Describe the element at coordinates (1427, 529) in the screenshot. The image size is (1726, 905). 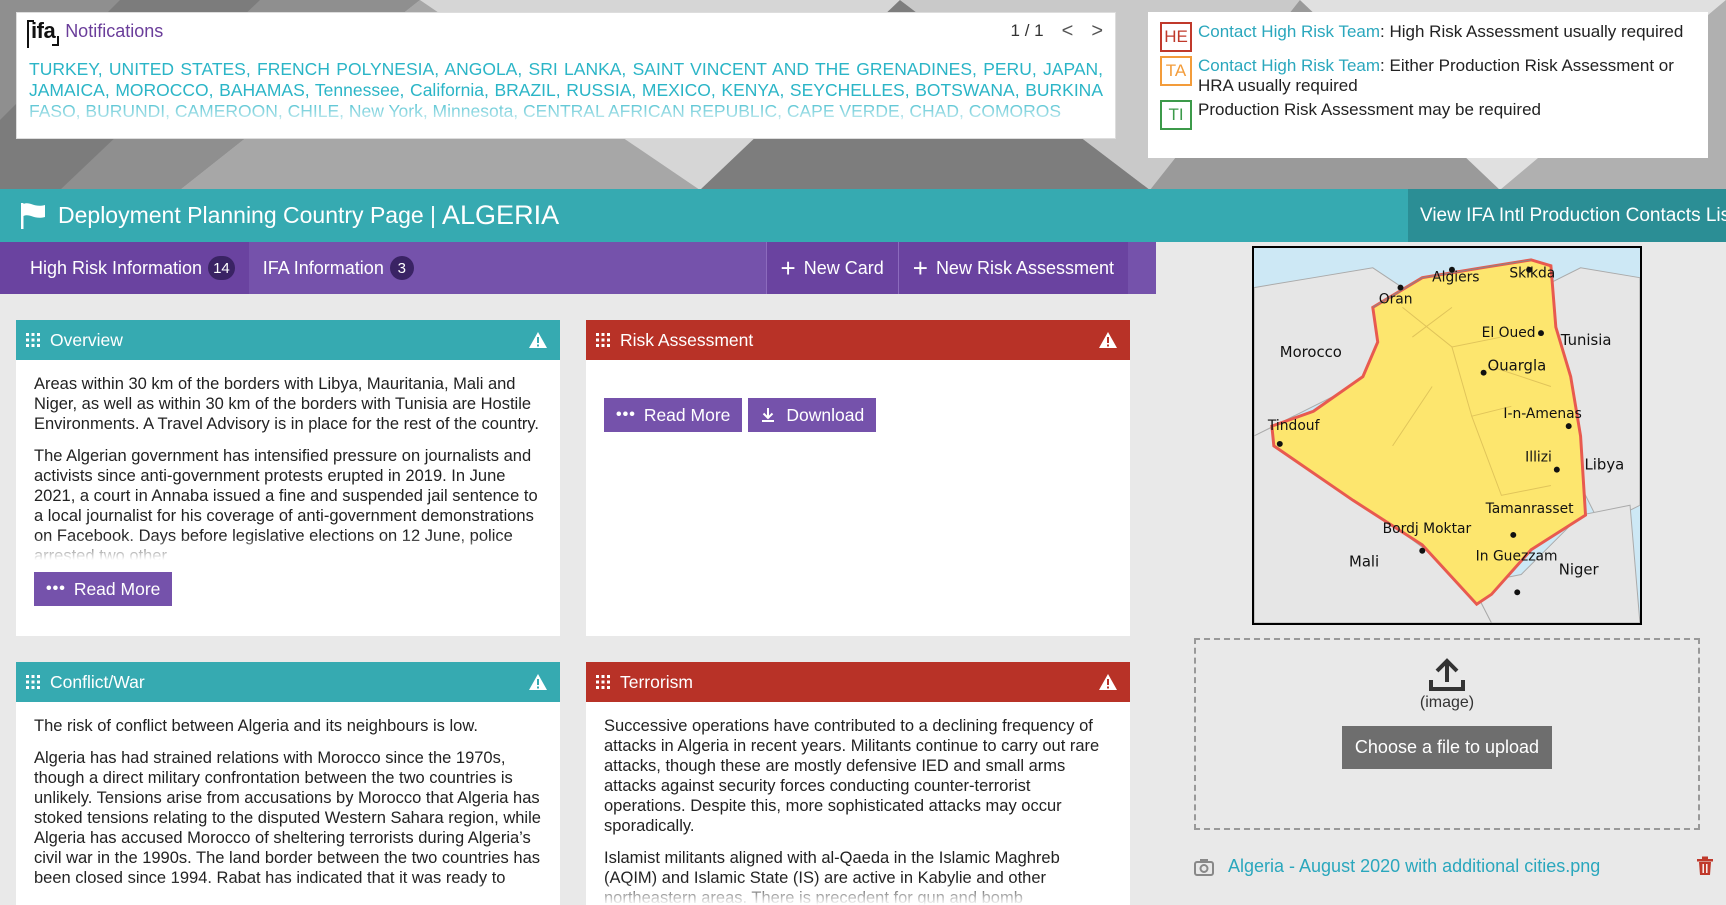
I see `map-label-bordj-moktar: Bordj Moktar` at that location.